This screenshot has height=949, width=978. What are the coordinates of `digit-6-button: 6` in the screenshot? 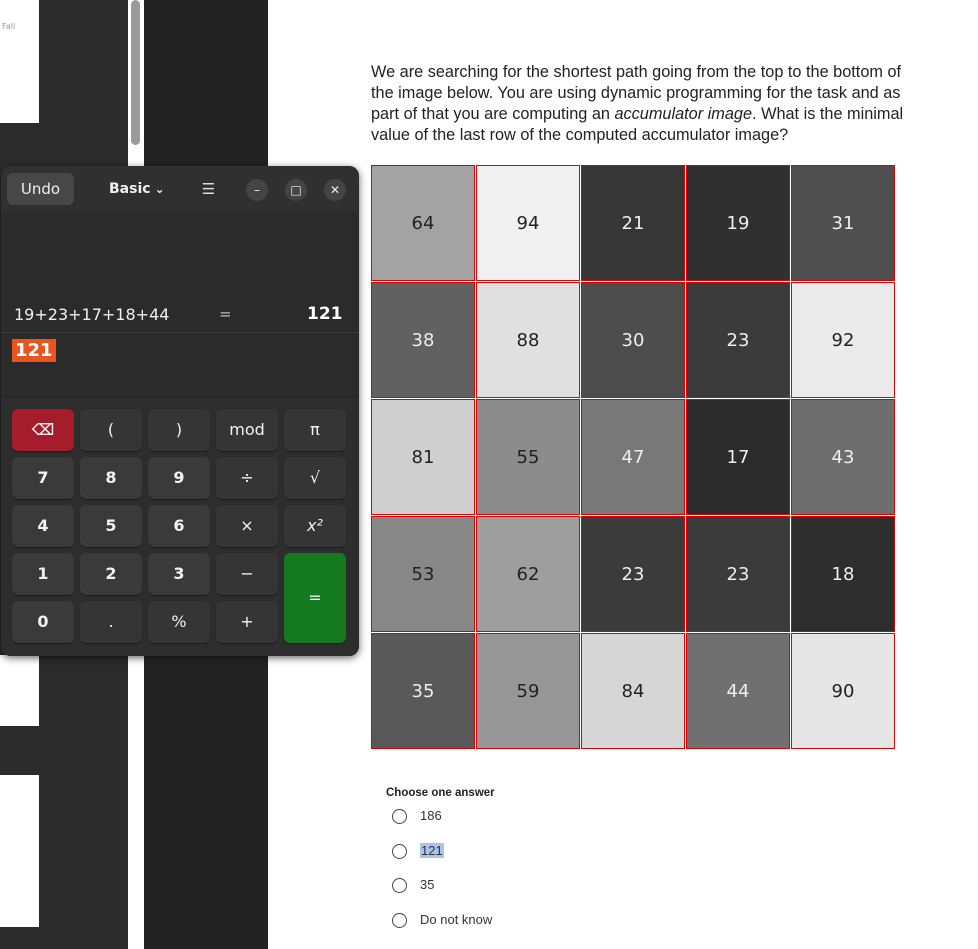 It's located at (179, 526).